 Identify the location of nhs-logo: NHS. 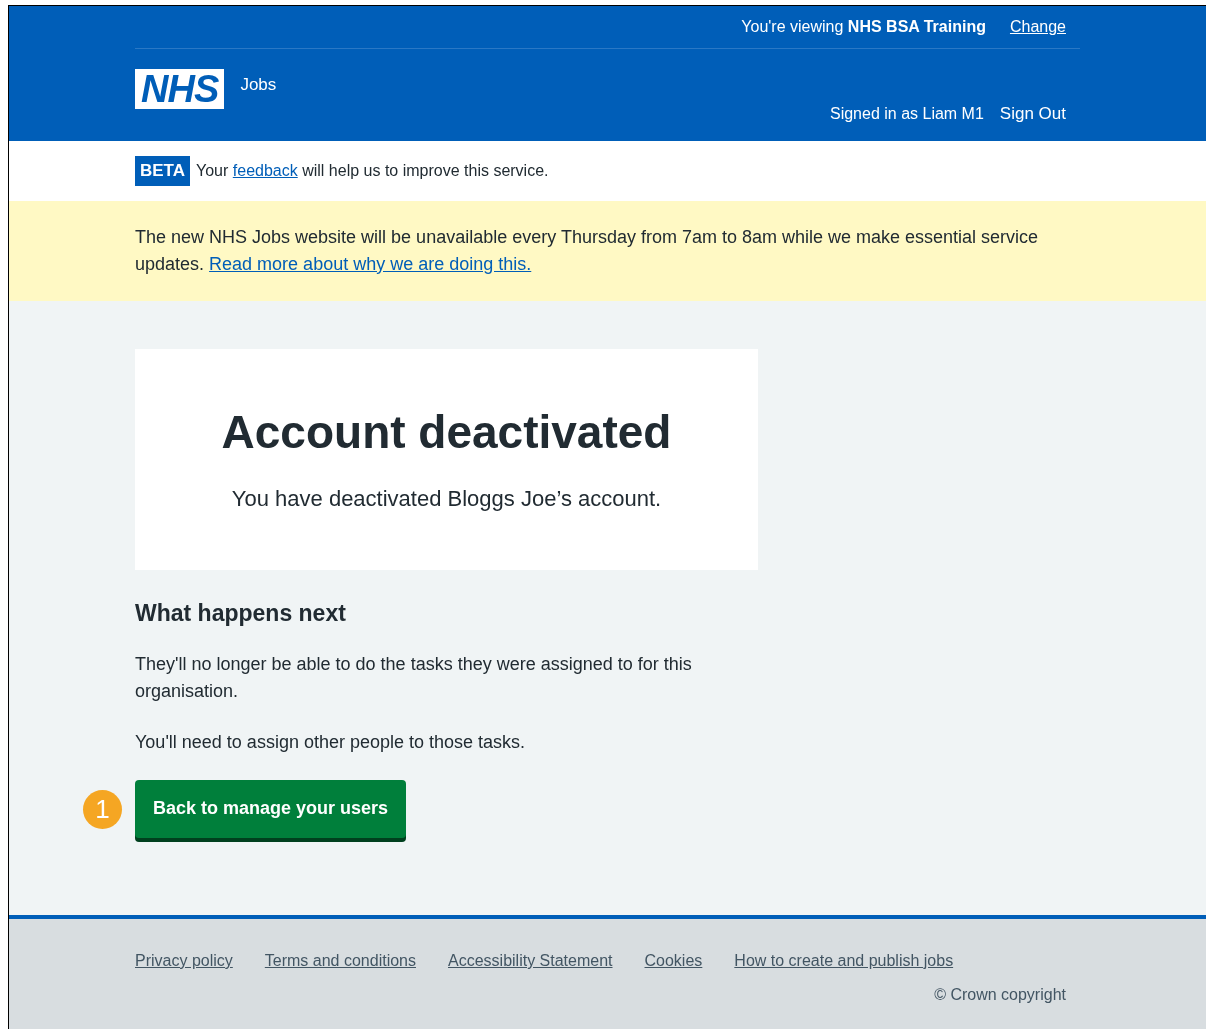
(180, 89).